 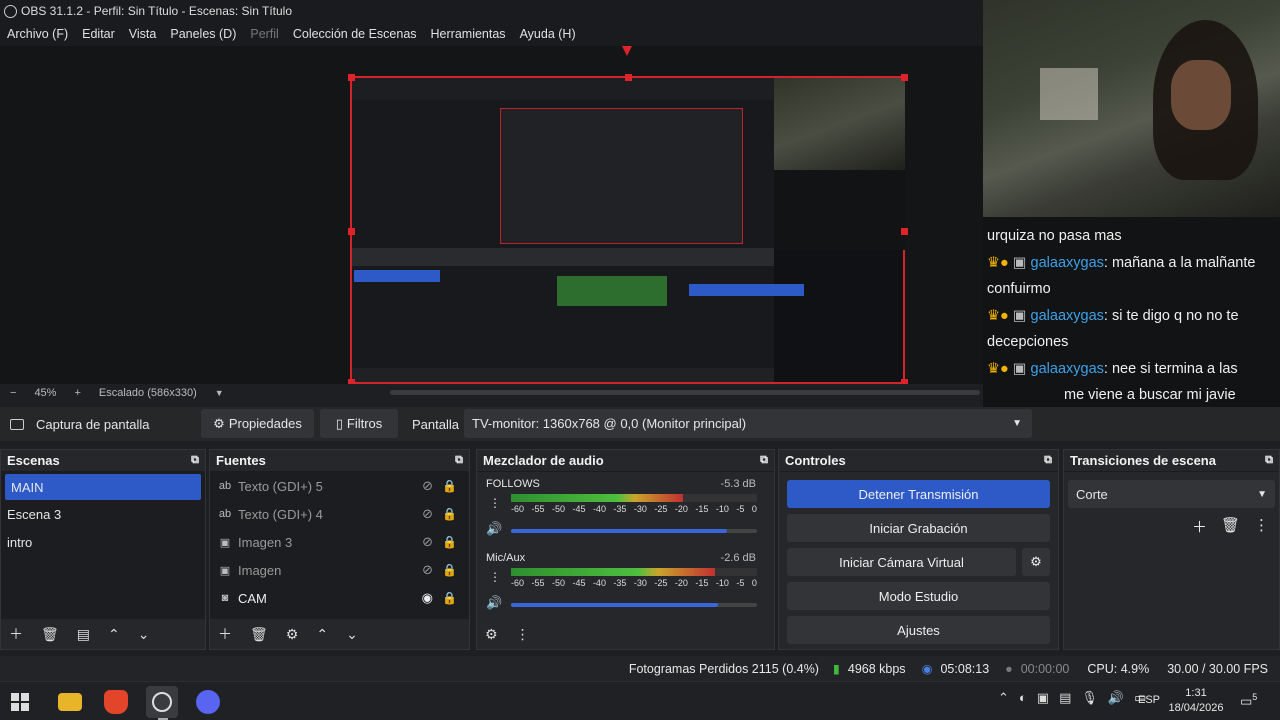 What do you see at coordinates (1201, 95) in the screenshot?
I see `face` at bounding box center [1201, 95].